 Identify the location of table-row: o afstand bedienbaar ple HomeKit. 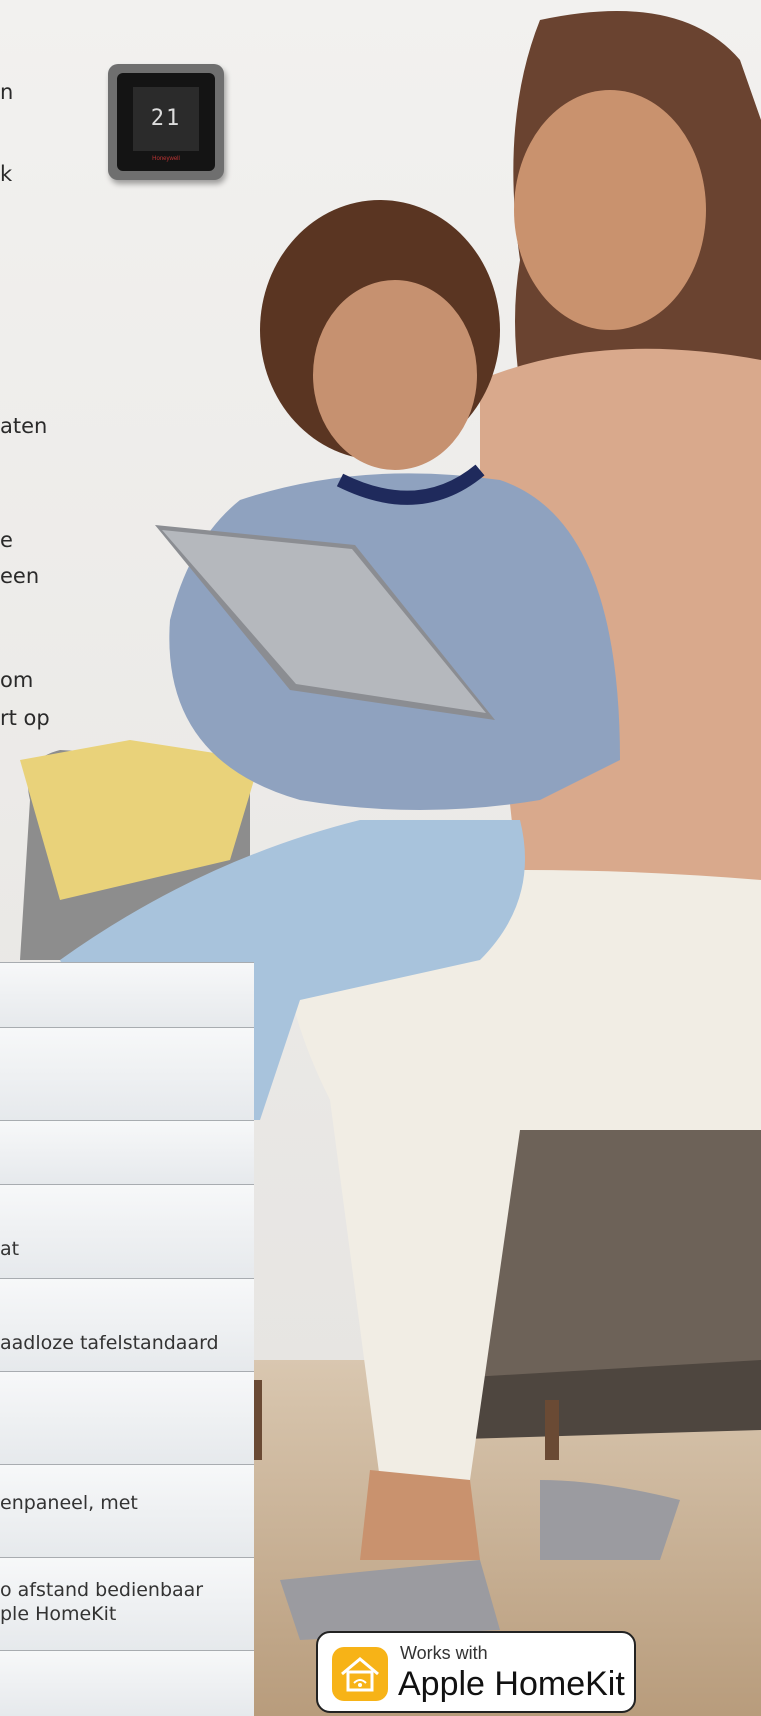
(127, 1603).